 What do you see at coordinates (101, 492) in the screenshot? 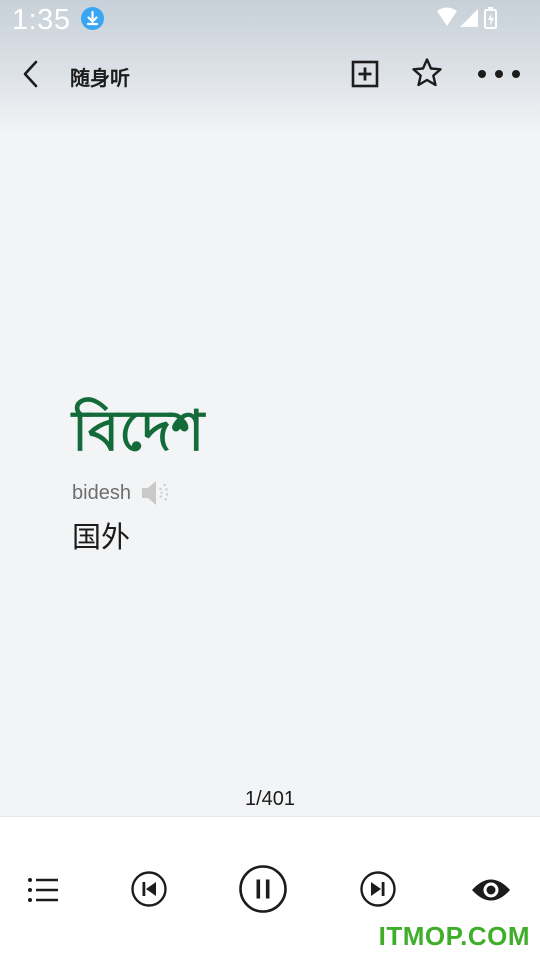
I see `transliteration: bidesh` at bounding box center [101, 492].